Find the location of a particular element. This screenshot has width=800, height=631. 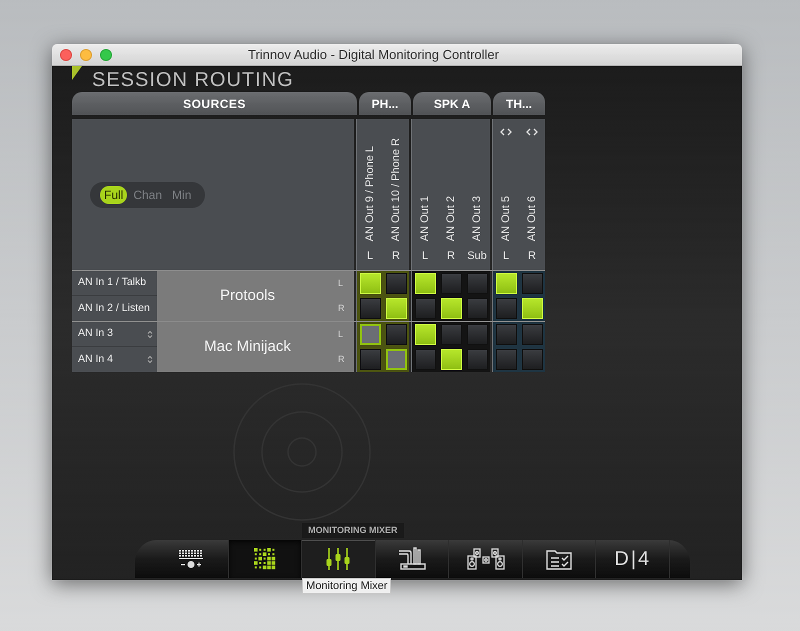

output-name: AN Out 10 / Phone R is located at coordinates (395, 190).